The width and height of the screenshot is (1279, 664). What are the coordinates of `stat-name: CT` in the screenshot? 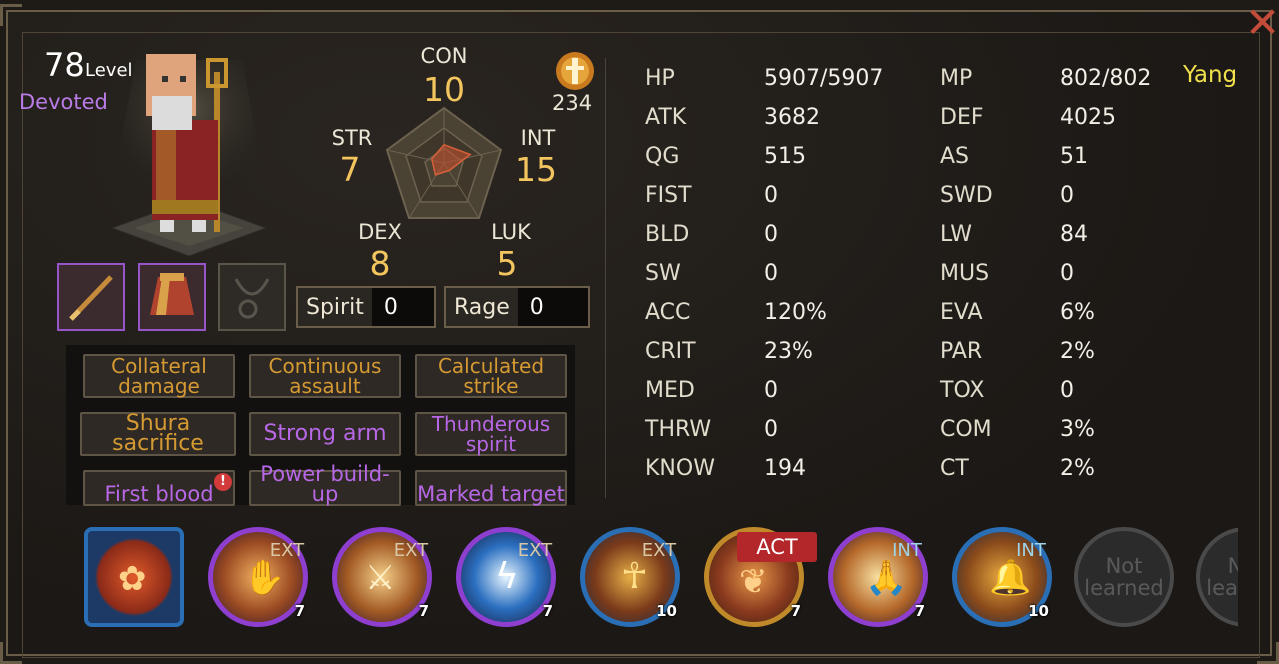 It's located at (954, 468).